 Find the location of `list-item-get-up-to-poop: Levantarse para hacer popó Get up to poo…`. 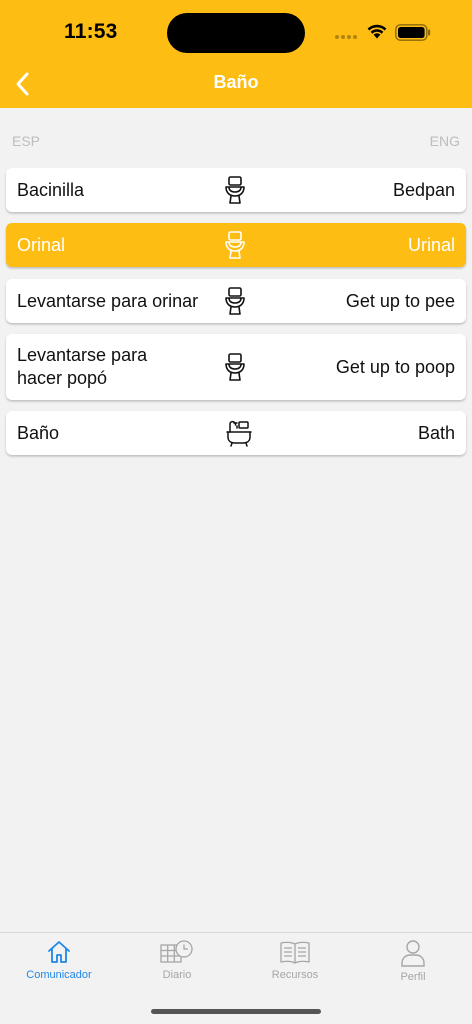

list-item-get-up-to-poop: Levantarse para hacer popó Get up to poo… is located at coordinates (236, 367).